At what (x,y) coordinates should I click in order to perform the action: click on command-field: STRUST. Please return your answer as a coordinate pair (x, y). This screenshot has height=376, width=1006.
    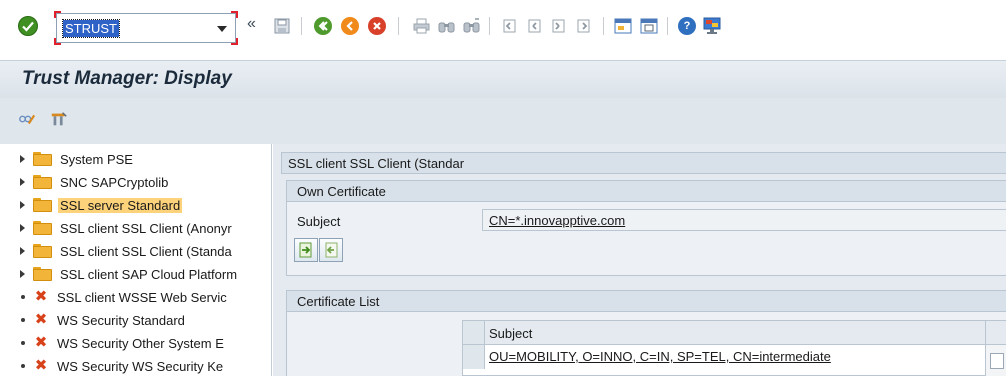
    Looking at the image, I should click on (146, 28).